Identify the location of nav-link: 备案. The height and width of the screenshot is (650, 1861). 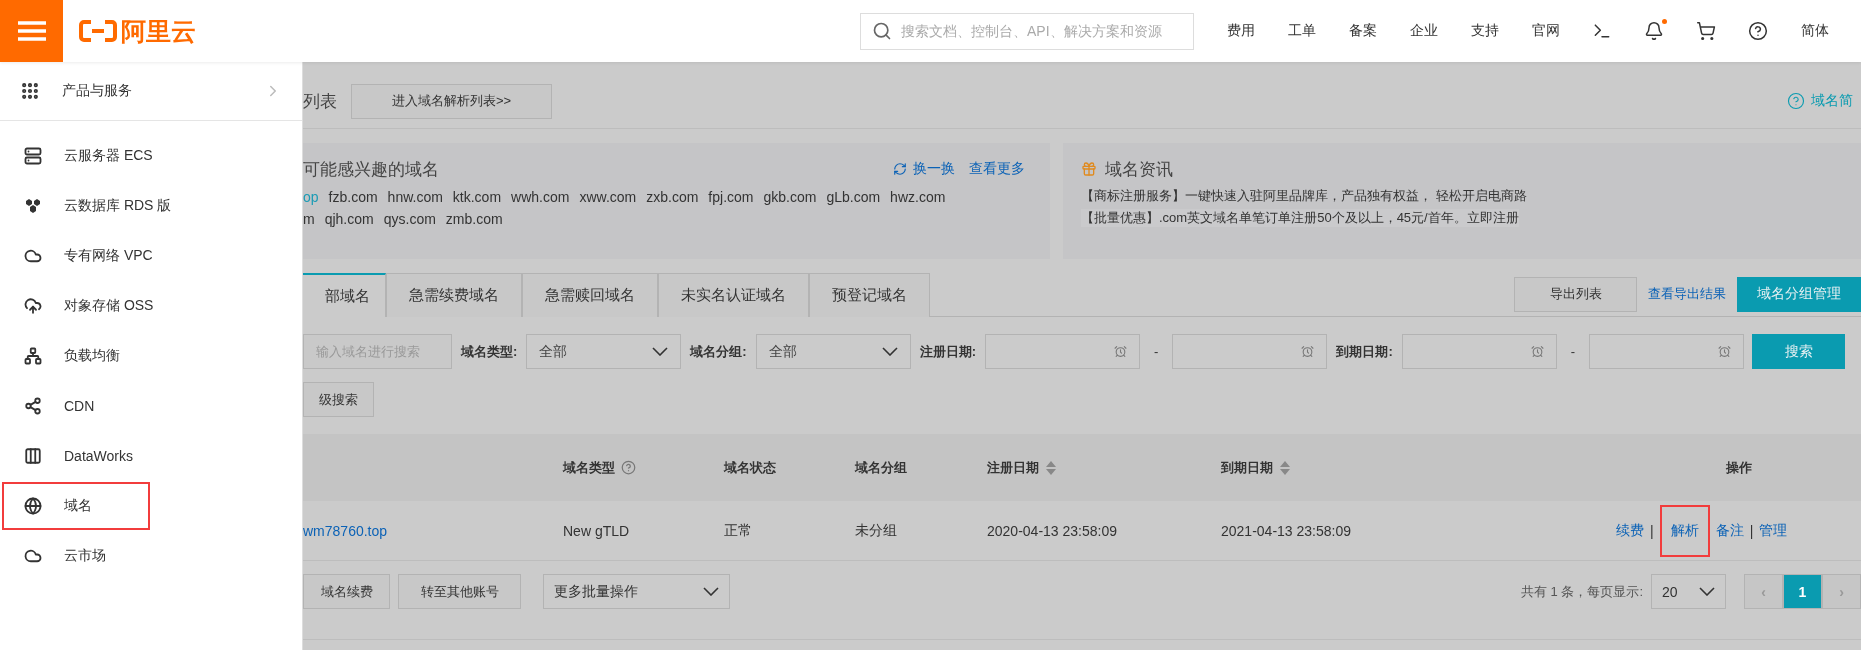
(1363, 31).